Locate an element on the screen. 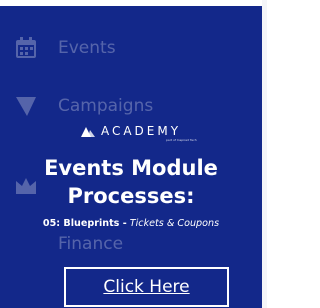  academy-mark-icon is located at coordinates (87, 131).